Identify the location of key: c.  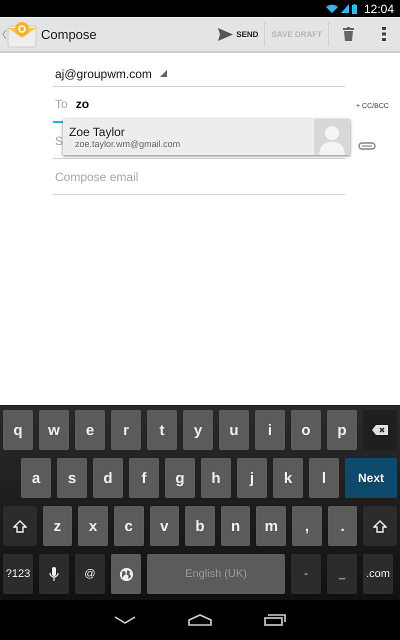
(129, 526).